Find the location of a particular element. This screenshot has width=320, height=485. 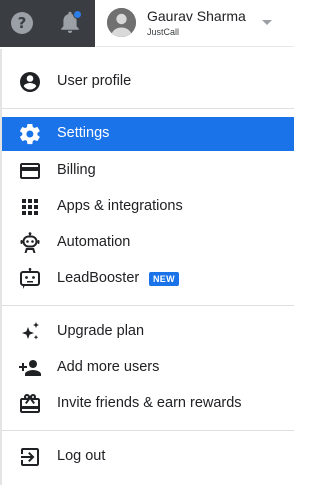

logout-icon is located at coordinates (30, 457).